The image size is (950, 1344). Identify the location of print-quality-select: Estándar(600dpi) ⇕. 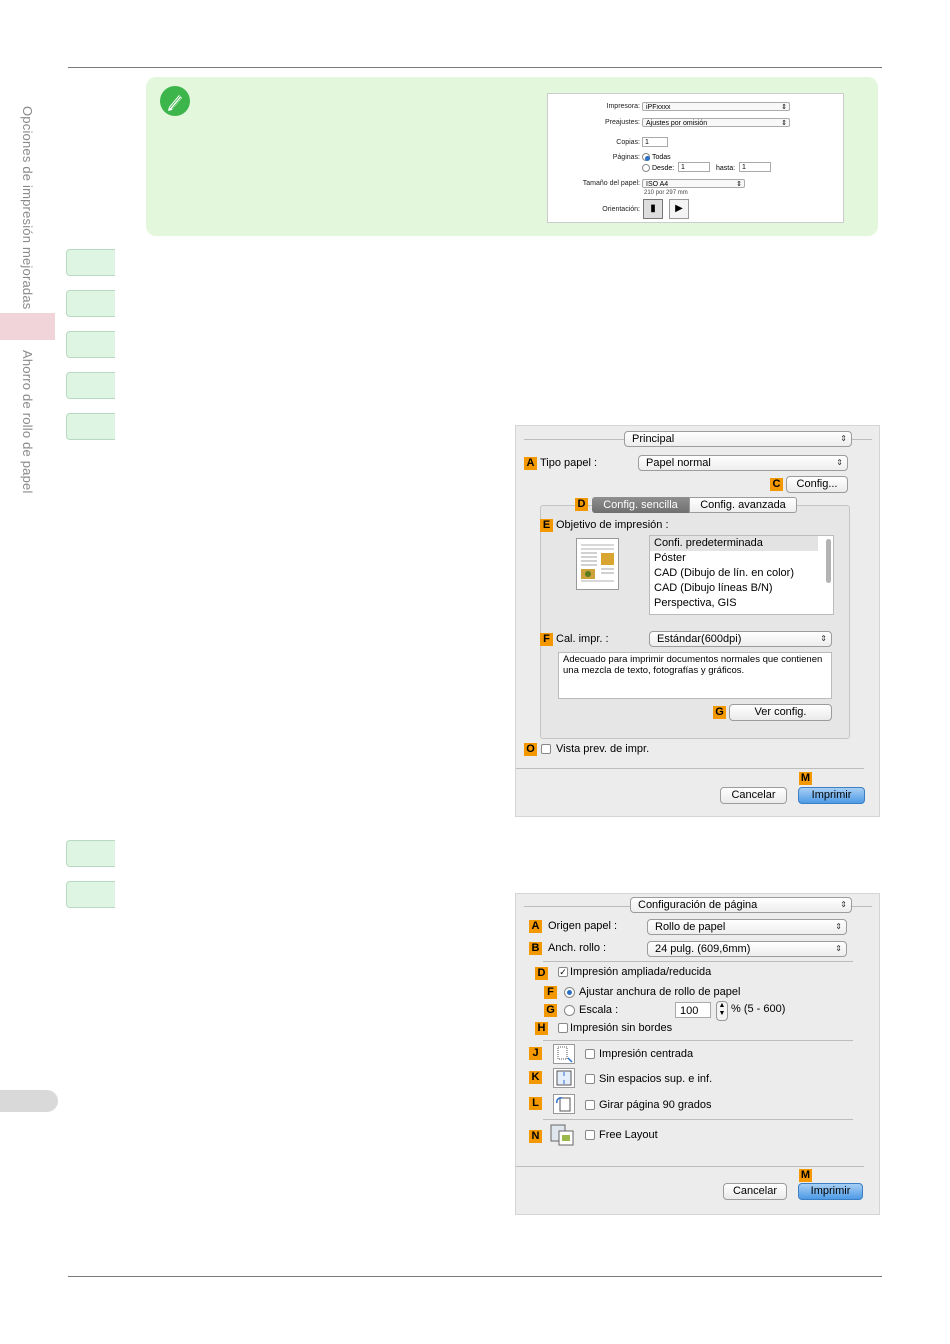
(740, 639).